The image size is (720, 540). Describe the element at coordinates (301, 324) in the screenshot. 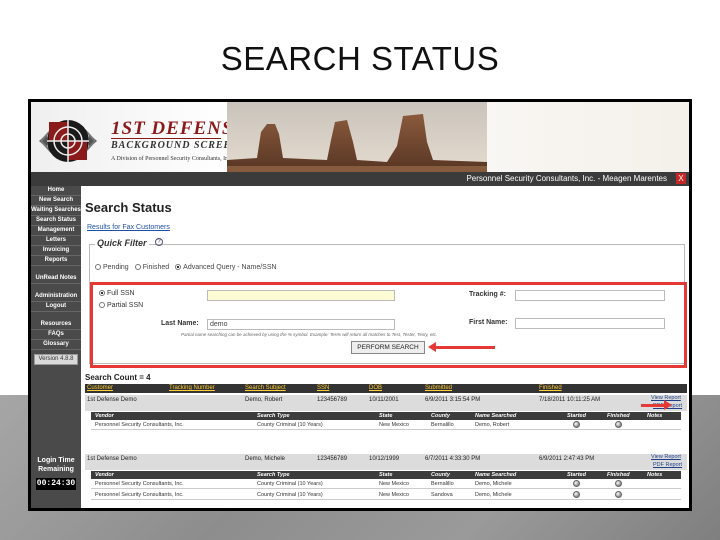

I see `last-name-input: demo` at that location.